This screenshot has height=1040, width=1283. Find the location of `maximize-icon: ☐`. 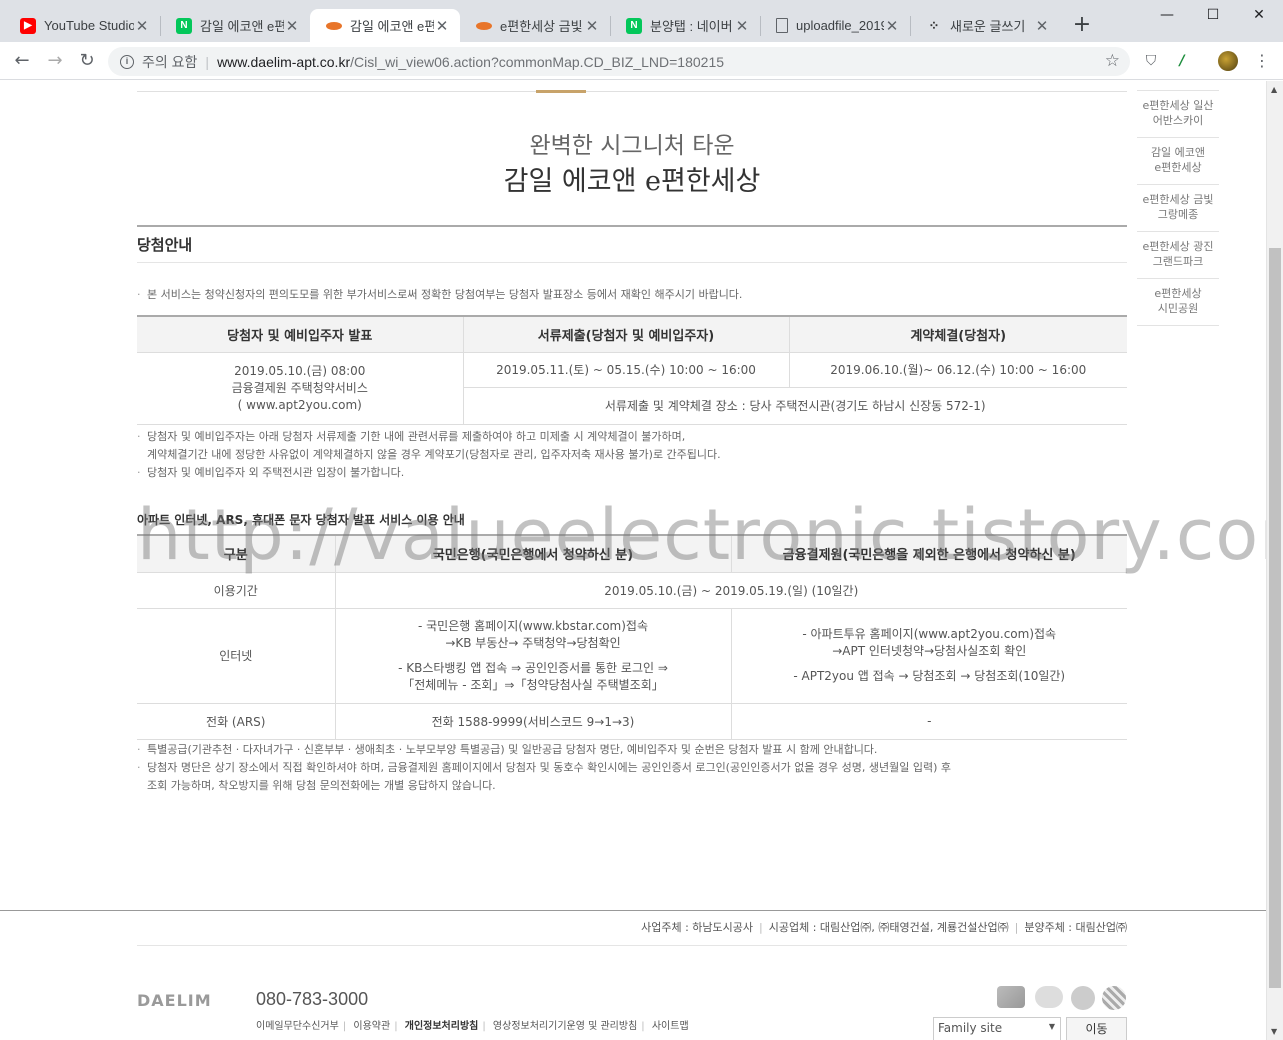

maximize-icon: ☐ is located at coordinates (1213, 15).